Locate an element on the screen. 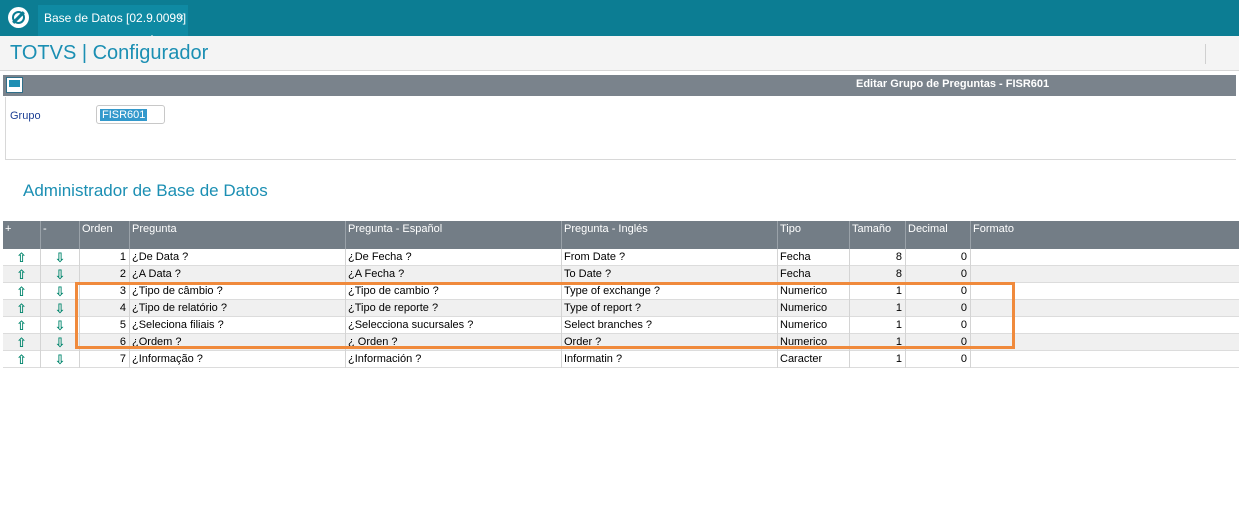 This screenshot has width=1239, height=521. cell-pregunta-espanol: ¿Tipo de cambio ? is located at coordinates (454, 291).